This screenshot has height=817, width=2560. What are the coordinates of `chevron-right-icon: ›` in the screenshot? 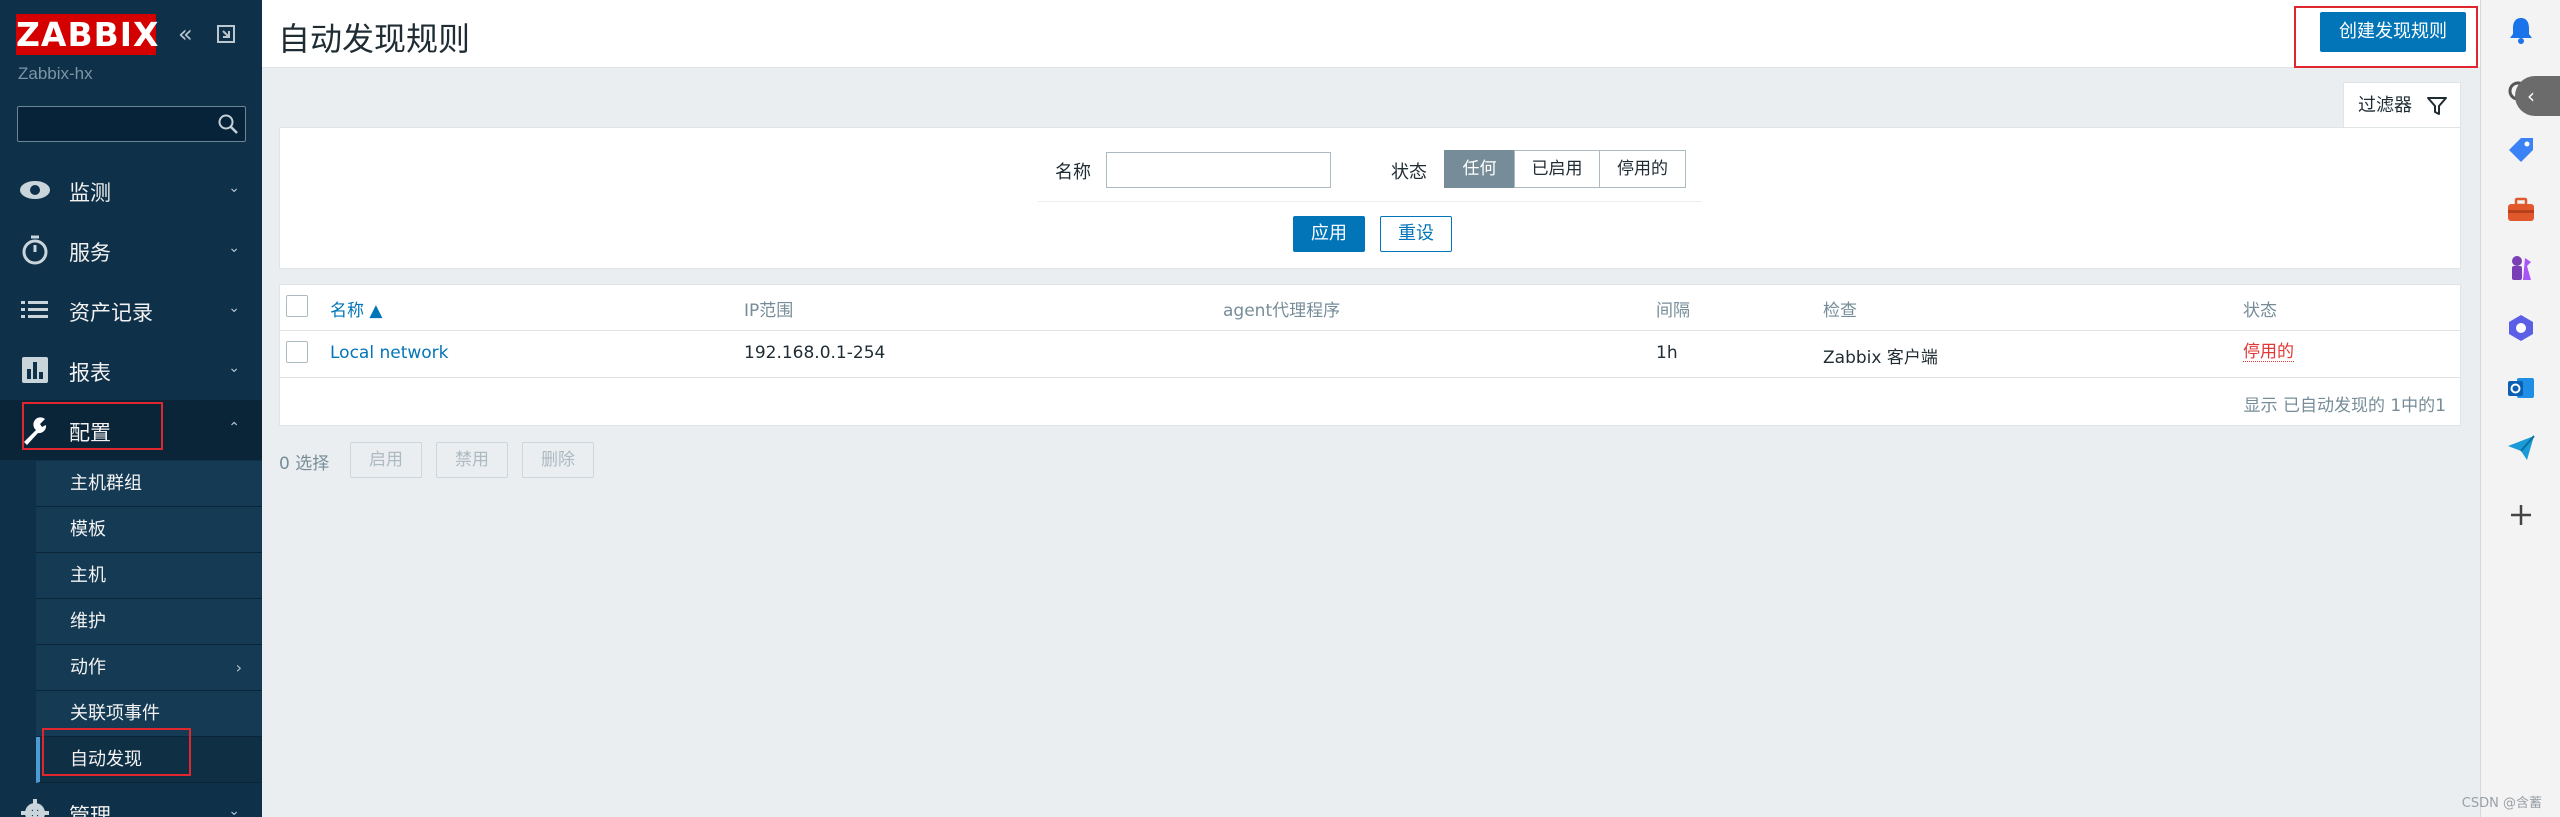 It's located at (238, 667).